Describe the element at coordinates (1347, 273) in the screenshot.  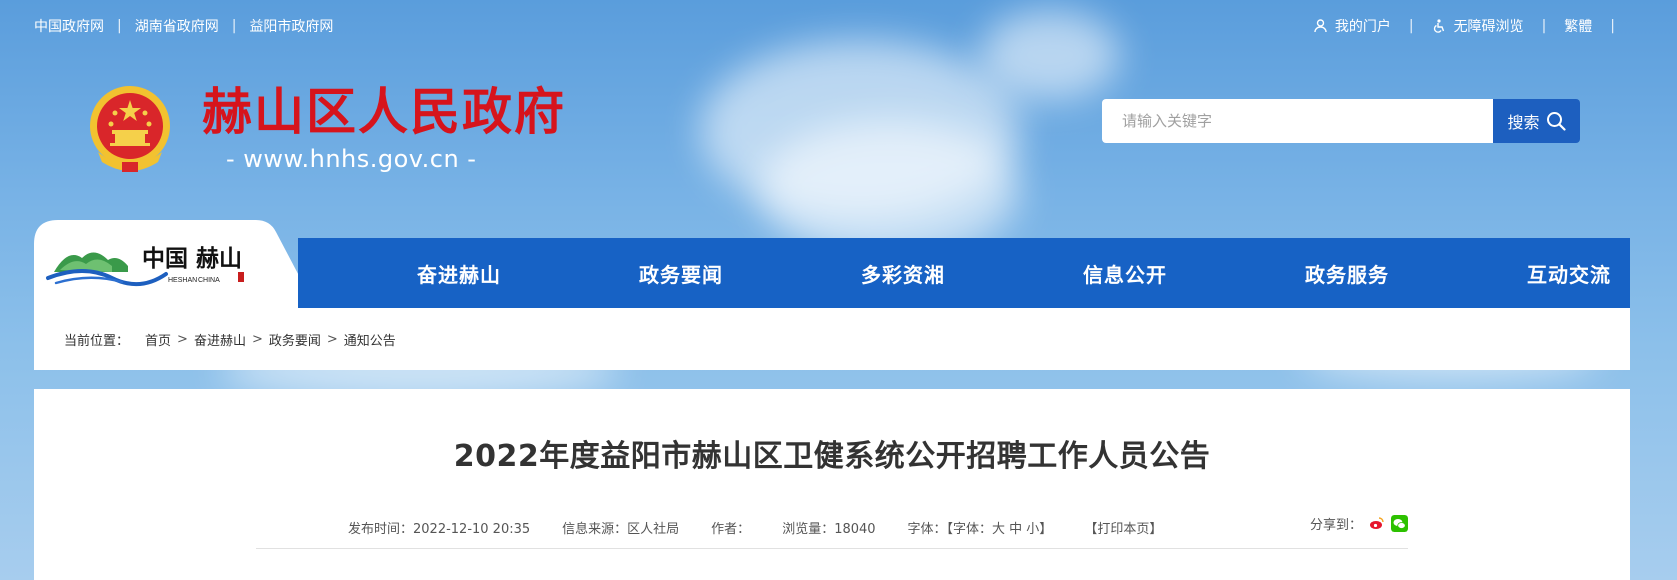
I see `nav-item-services: 政务服务` at that location.